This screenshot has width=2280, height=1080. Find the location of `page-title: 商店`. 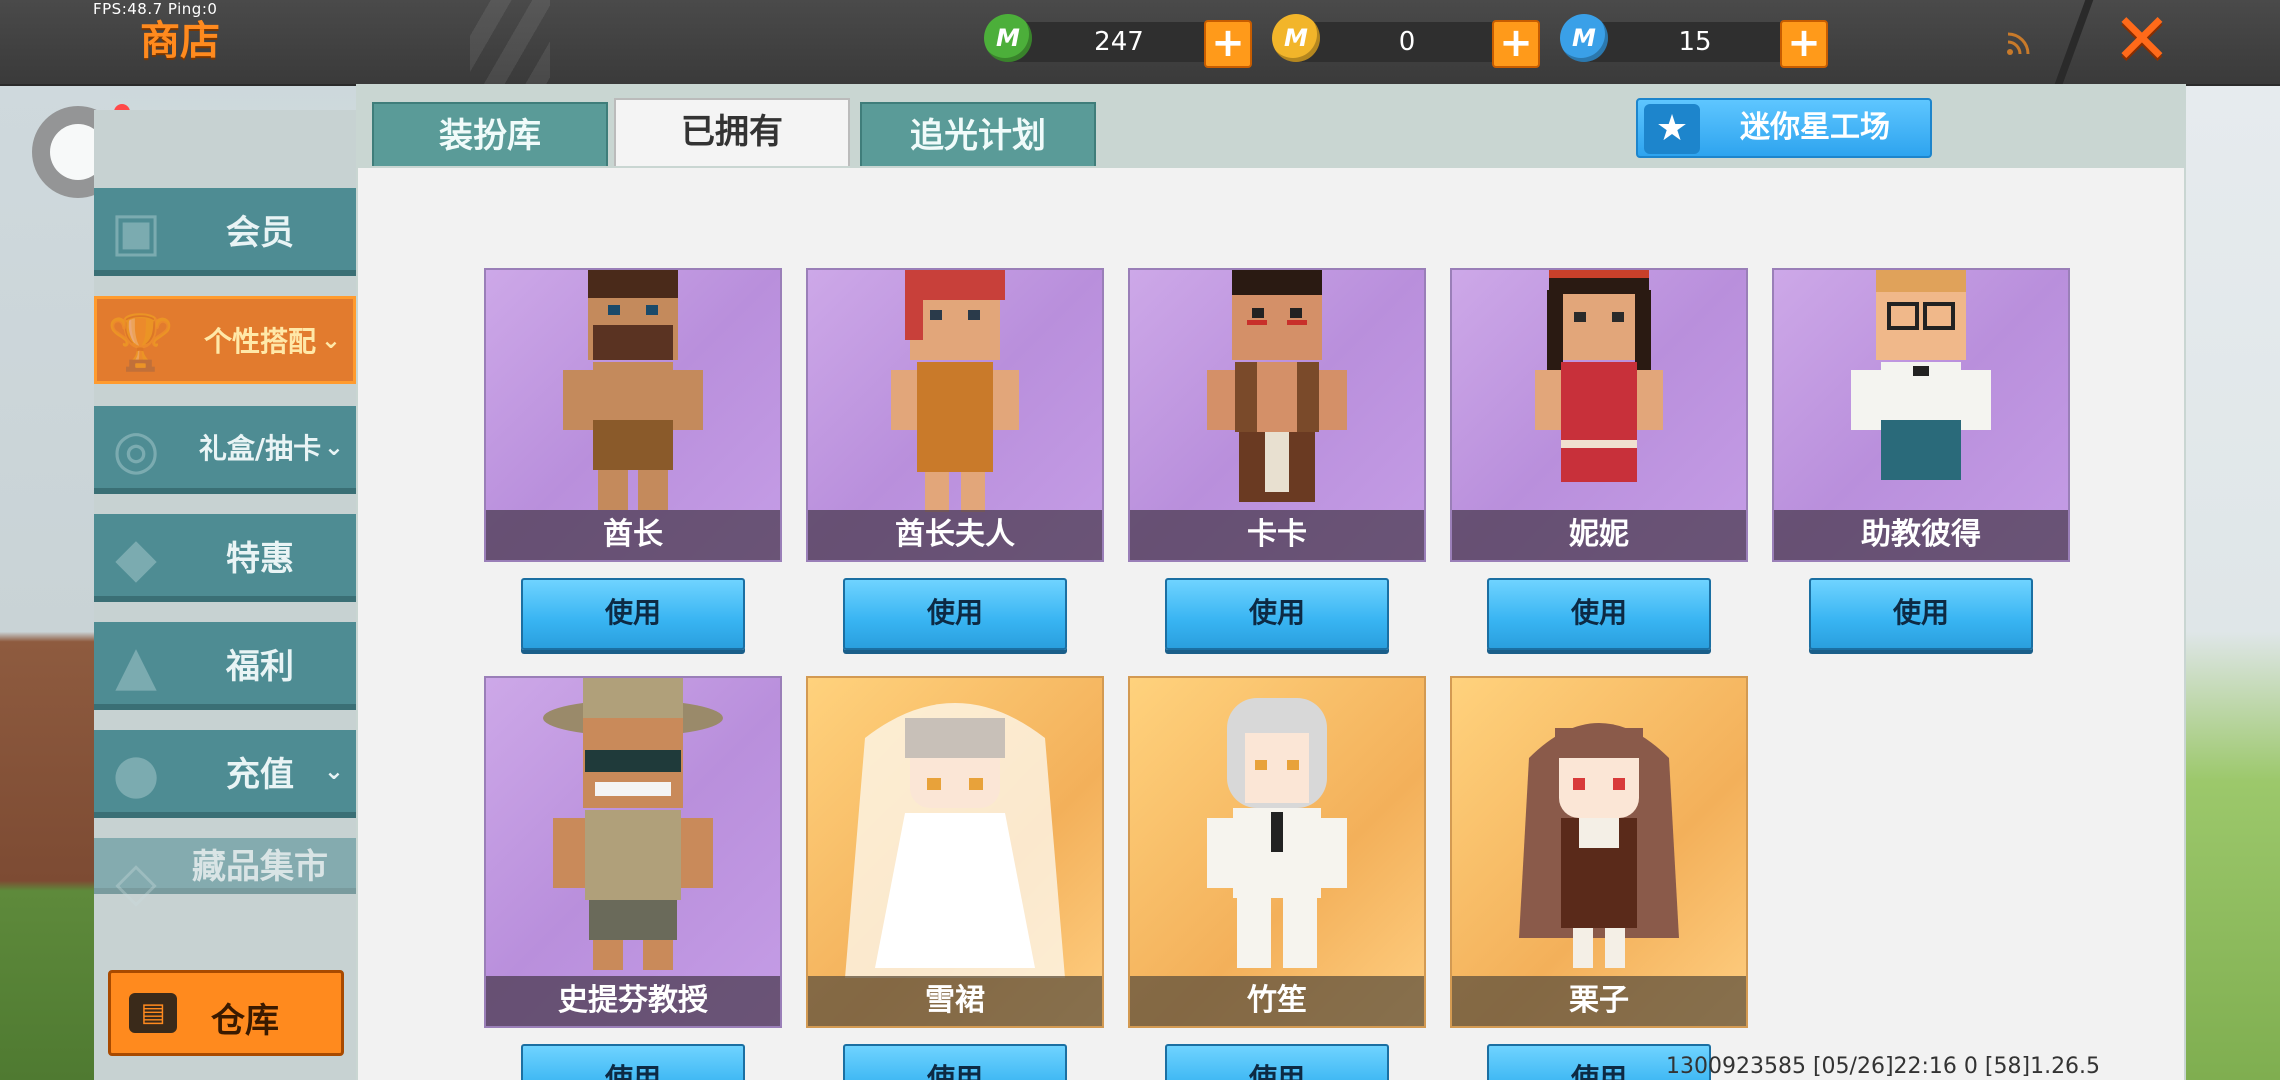

page-title: 商店 is located at coordinates (180, 41).